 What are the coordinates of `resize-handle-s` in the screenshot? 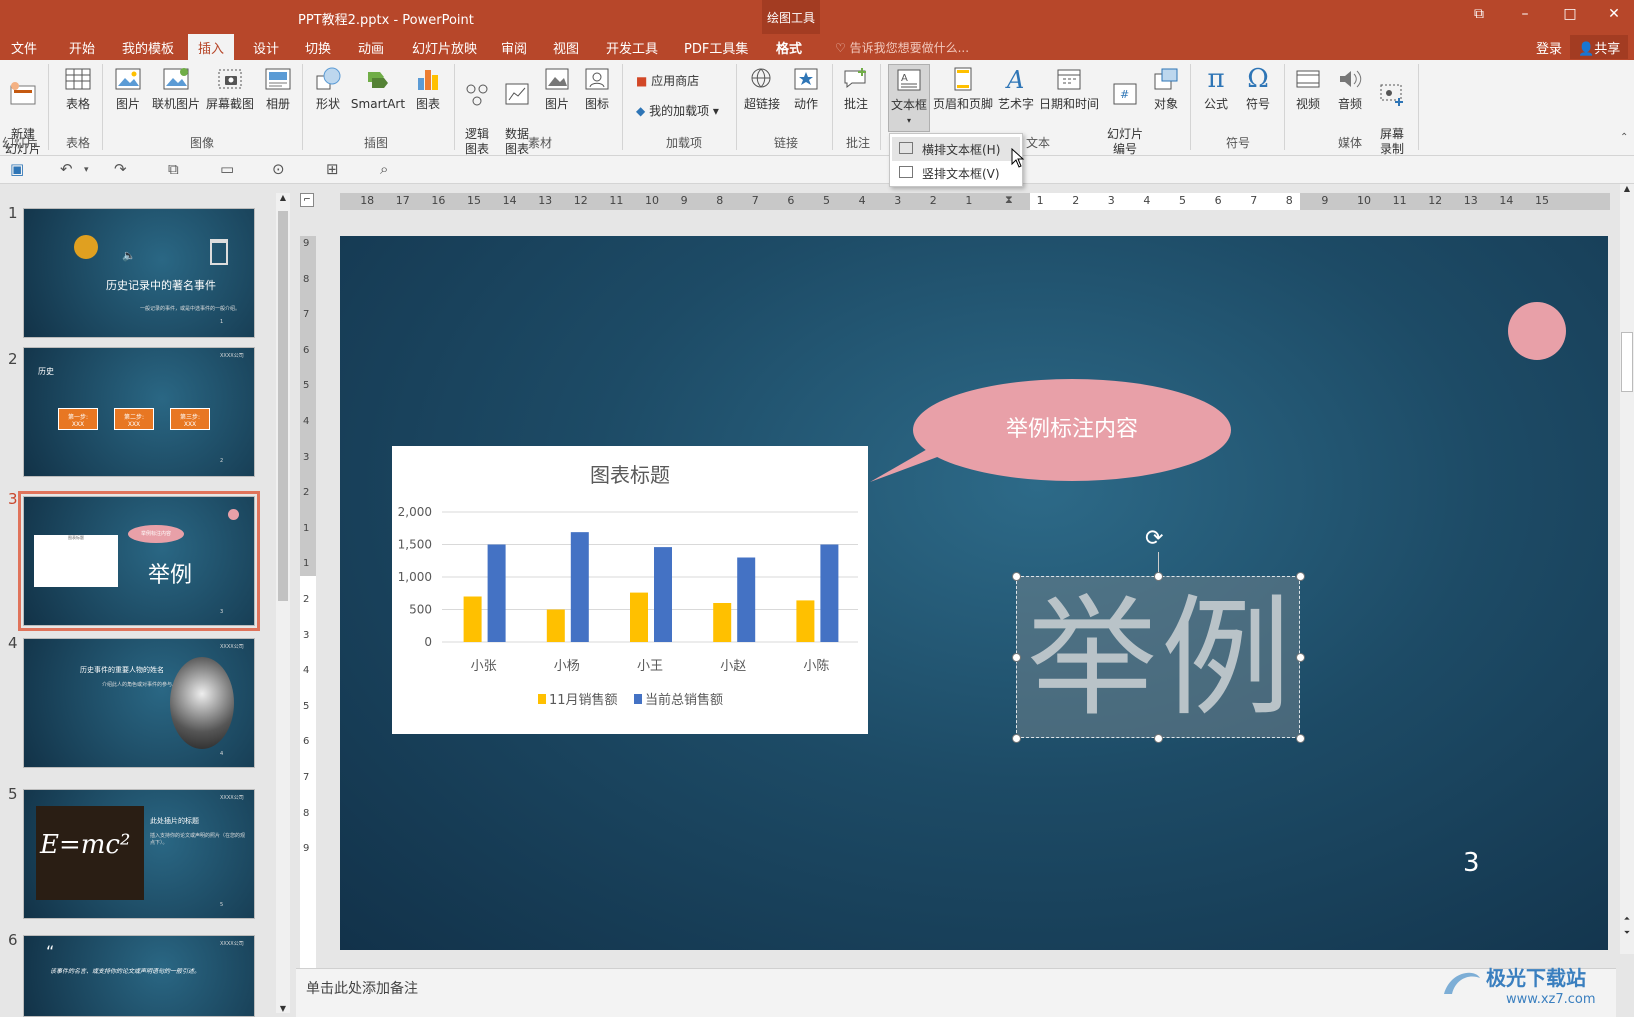 It's located at (1158, 738).